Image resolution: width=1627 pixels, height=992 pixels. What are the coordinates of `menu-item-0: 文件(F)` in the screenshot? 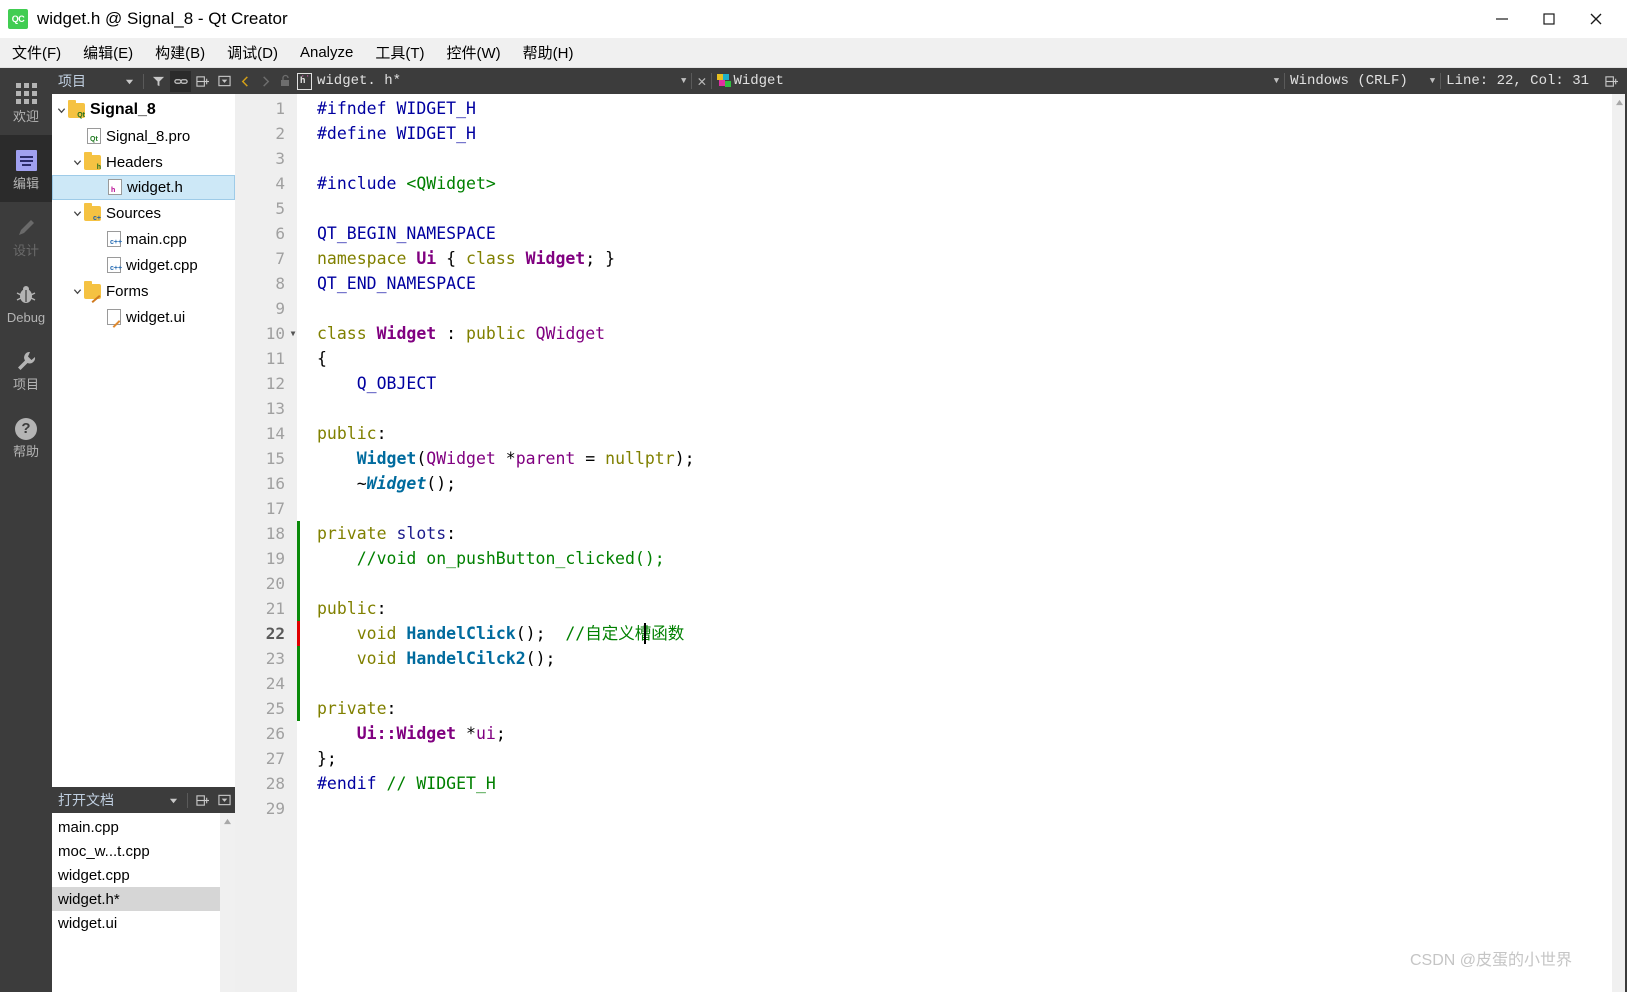 It's located at (36, 52).